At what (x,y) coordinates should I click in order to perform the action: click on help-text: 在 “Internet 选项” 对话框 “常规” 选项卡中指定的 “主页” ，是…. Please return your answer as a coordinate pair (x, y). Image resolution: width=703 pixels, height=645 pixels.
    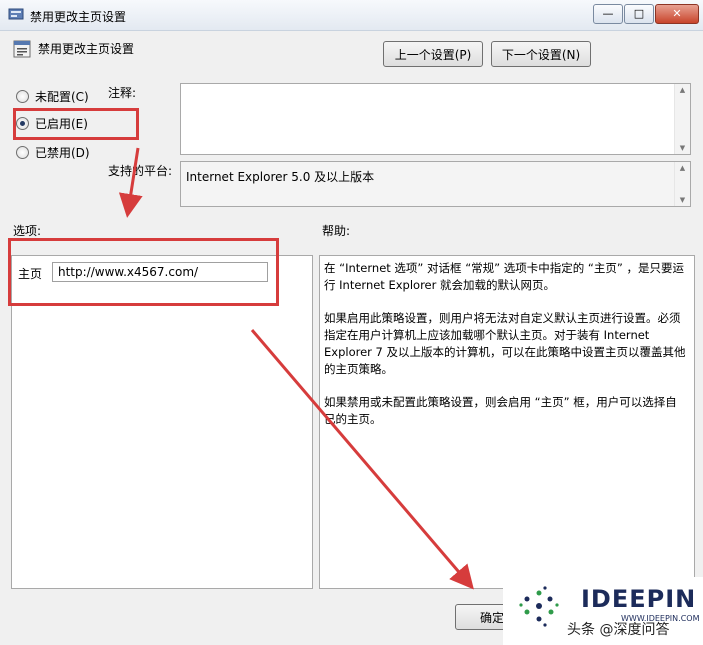
    Looking at the image, I should click on (505, 352).